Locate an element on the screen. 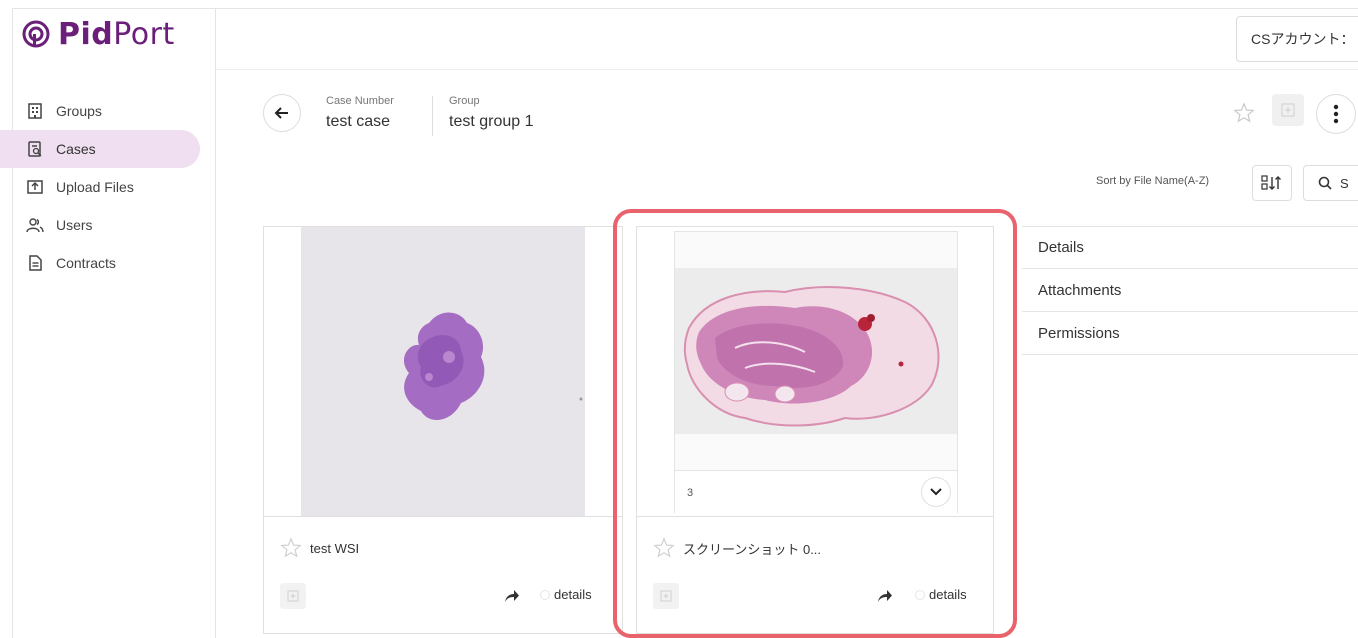 The image size is (1358, 638). case-search-icon is located at coordinates (35, 149).